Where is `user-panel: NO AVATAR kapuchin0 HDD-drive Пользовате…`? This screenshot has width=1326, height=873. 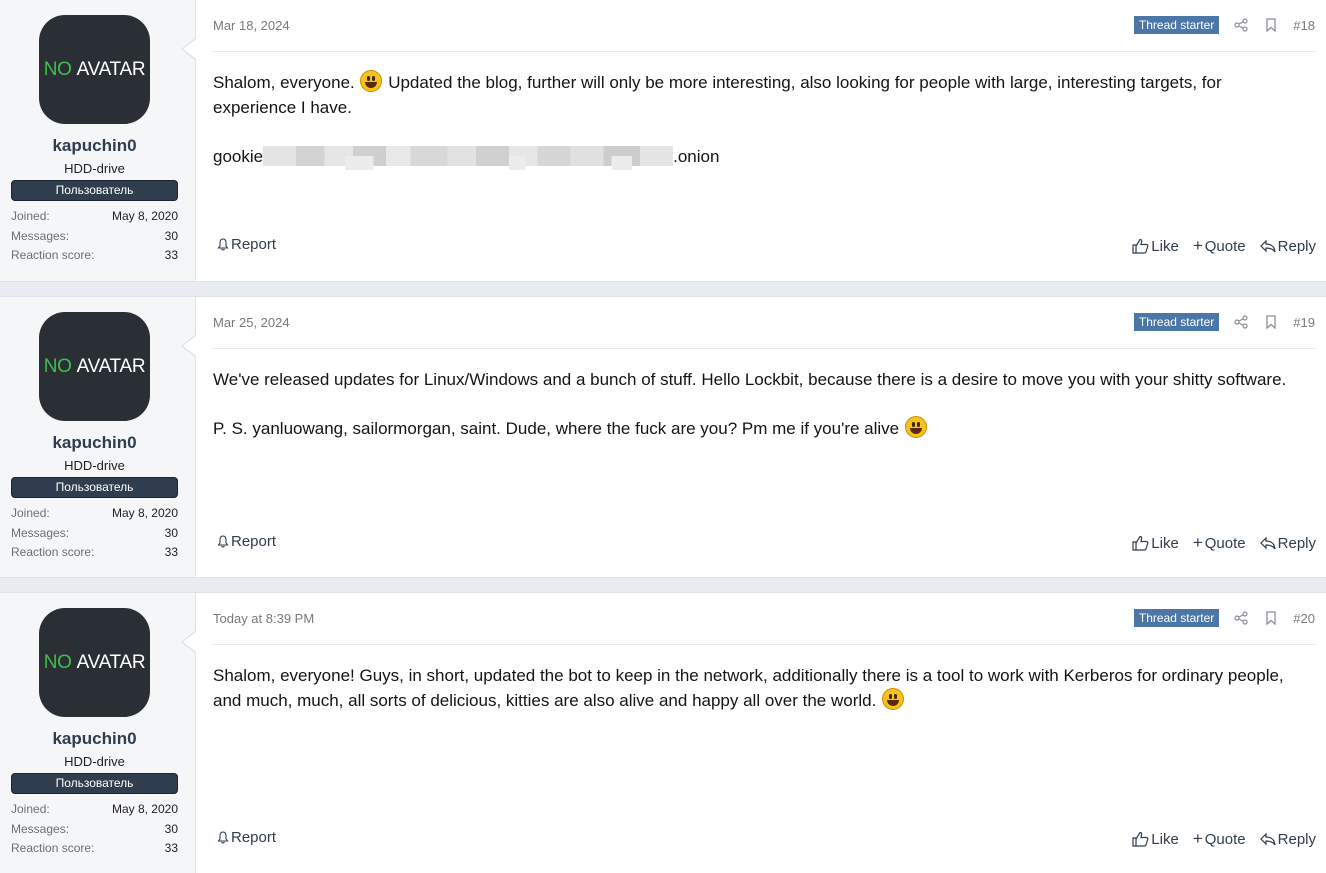
user-panel: NO AVATAR kapuchin0 HDD-drive Пользовате… is located at coordinates (98, 437).